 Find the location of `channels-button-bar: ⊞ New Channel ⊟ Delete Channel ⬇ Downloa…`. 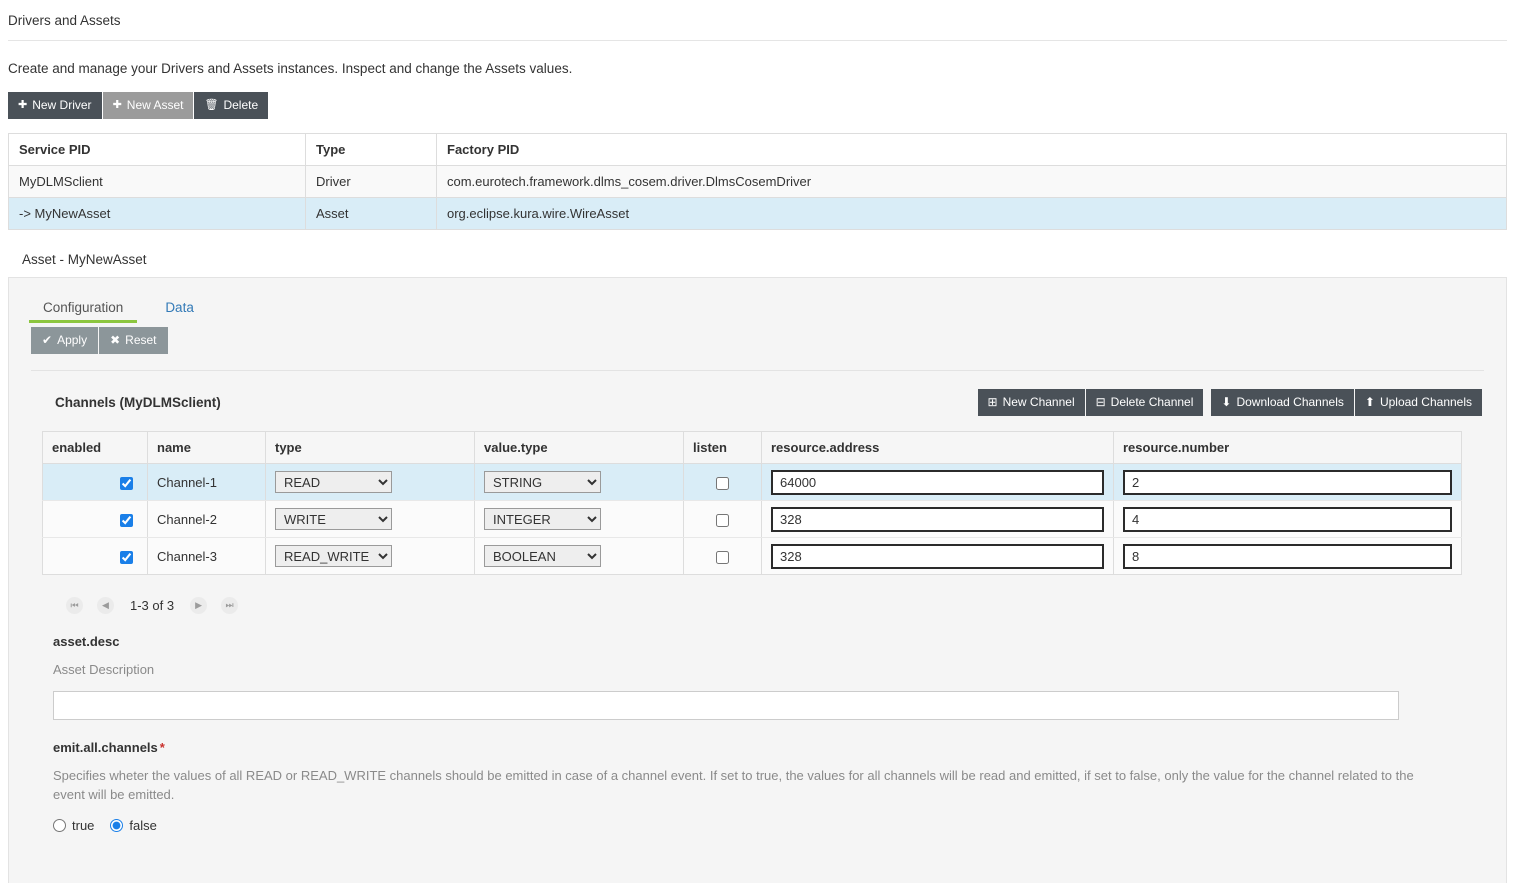

channels-button-bar: ⊞ New Channel ⊟ Delete Channel ⬇ Downloa… is located at coordinates (1229, 402).